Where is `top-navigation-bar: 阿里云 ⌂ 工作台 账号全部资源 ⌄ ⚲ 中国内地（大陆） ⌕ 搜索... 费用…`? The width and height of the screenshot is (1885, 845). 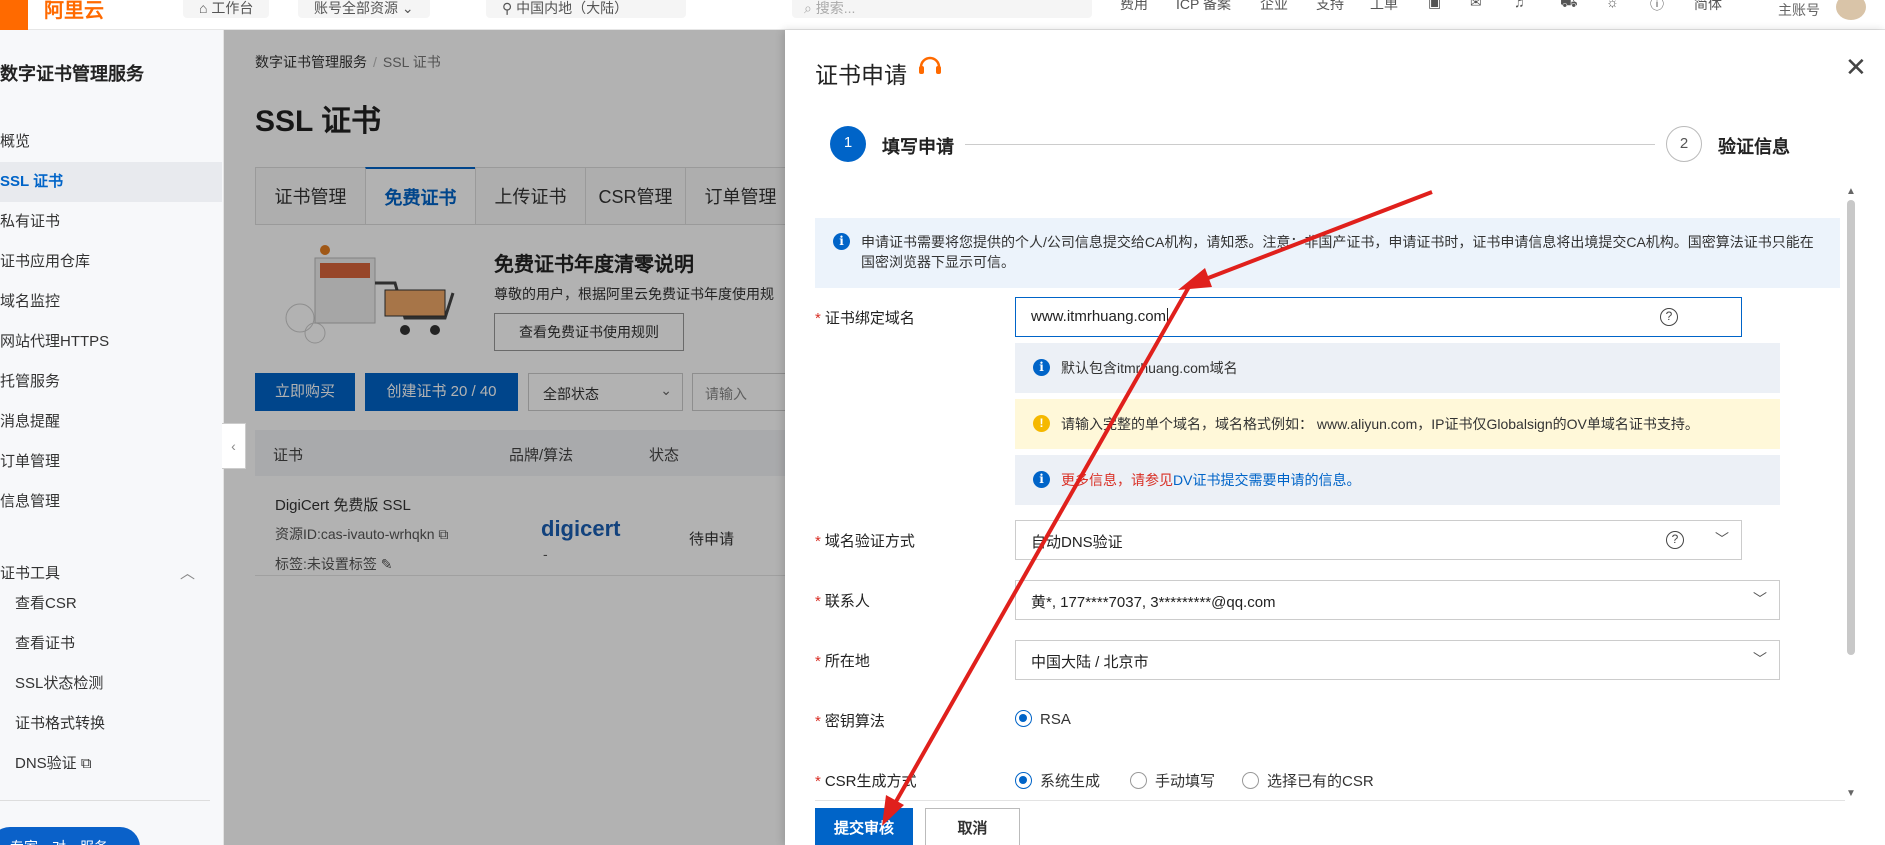
top-navigation-bar: 阿里云 ⌂ 工作台 账号全部资源 ⌄ ⚲ 中国内地（大陆） ⌕ 搜索... 费用… is located at coordinates (942, 15).